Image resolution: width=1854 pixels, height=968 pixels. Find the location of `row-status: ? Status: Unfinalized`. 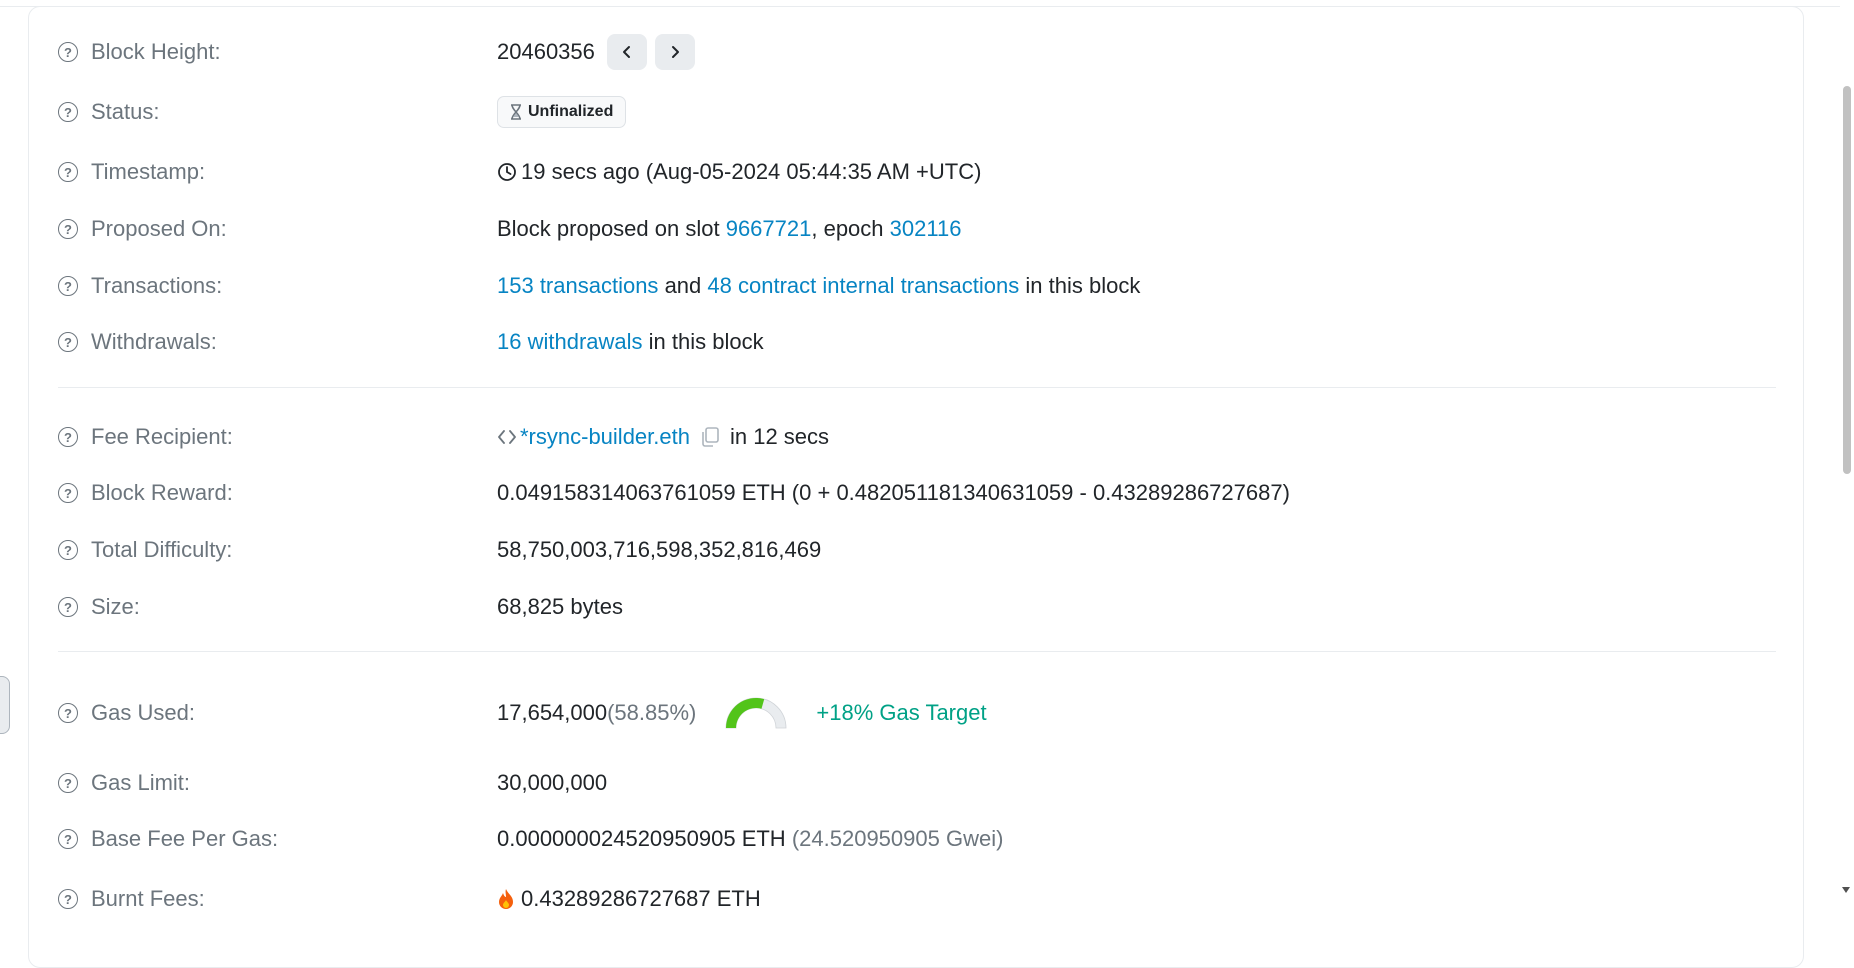

row-status: ? Status: Unfinalized is located at coordinates (916, 112).